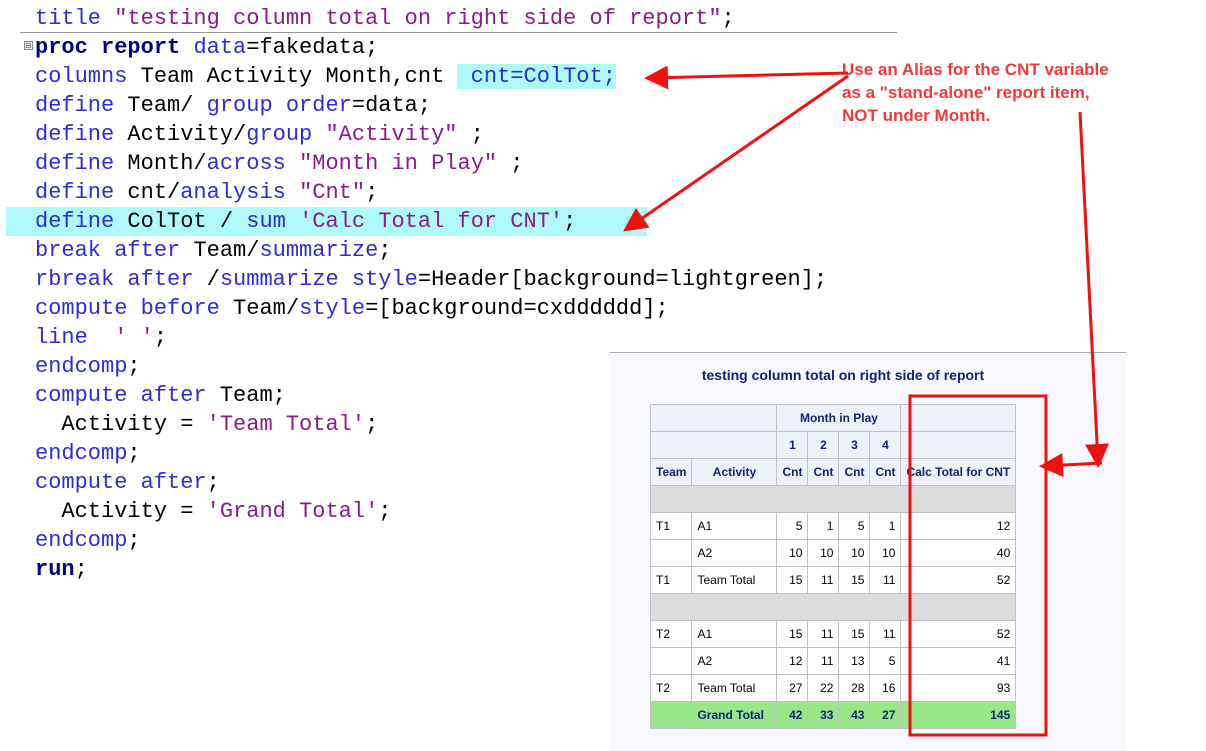 This screenshot has height=751, width=1206. I want to click on arrow-to-define, so click(736, 153).